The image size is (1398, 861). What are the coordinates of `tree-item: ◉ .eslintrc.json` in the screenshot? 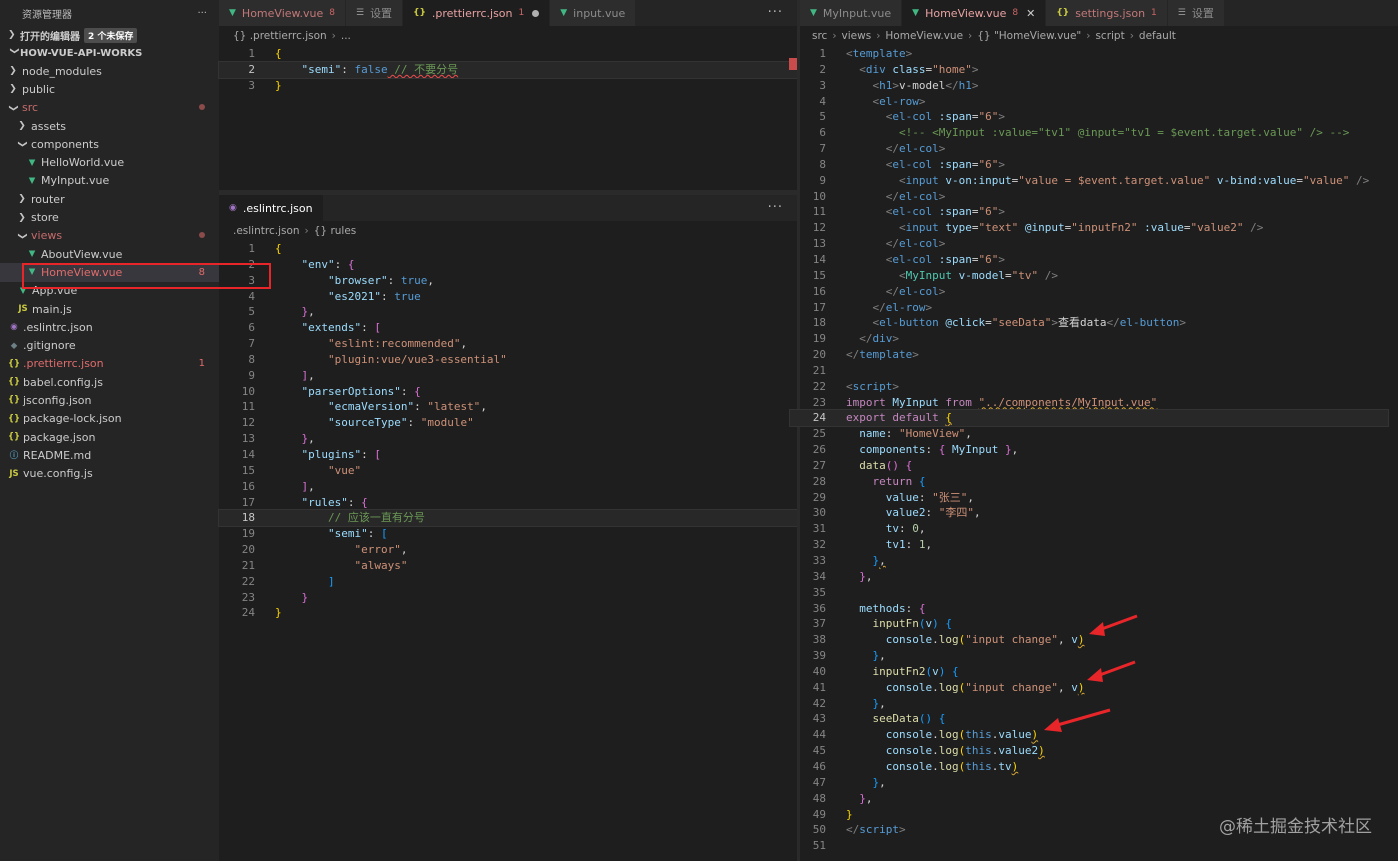 It's located at (109, 327).